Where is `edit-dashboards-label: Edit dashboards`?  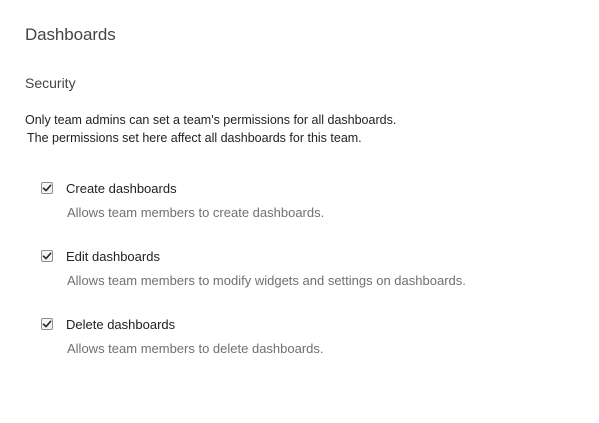 edit-dashboards-label: Edit dashboards is located at coordinates (113, 256).